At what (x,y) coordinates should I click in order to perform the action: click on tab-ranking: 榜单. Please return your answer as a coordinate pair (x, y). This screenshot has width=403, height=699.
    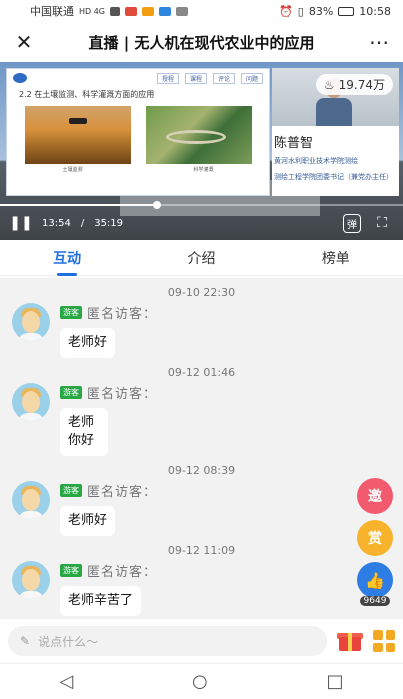
    Looking at the image, I should click on (336, 258).